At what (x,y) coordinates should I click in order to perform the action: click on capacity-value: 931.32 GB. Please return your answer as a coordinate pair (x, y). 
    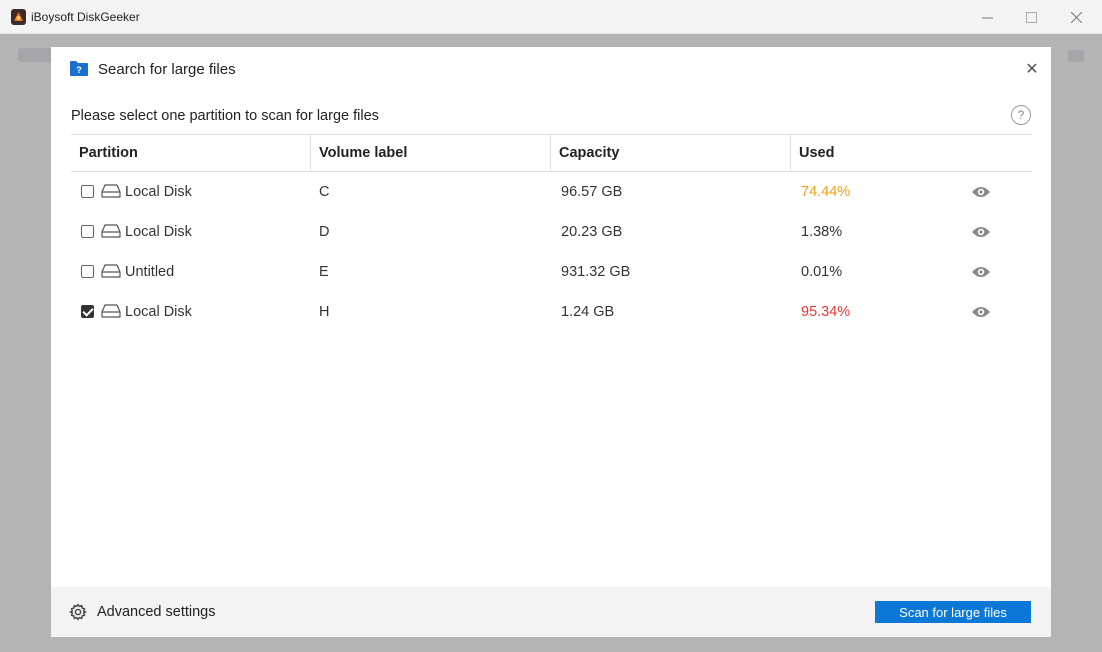
    Looking at the image, I should click on (596, 272).